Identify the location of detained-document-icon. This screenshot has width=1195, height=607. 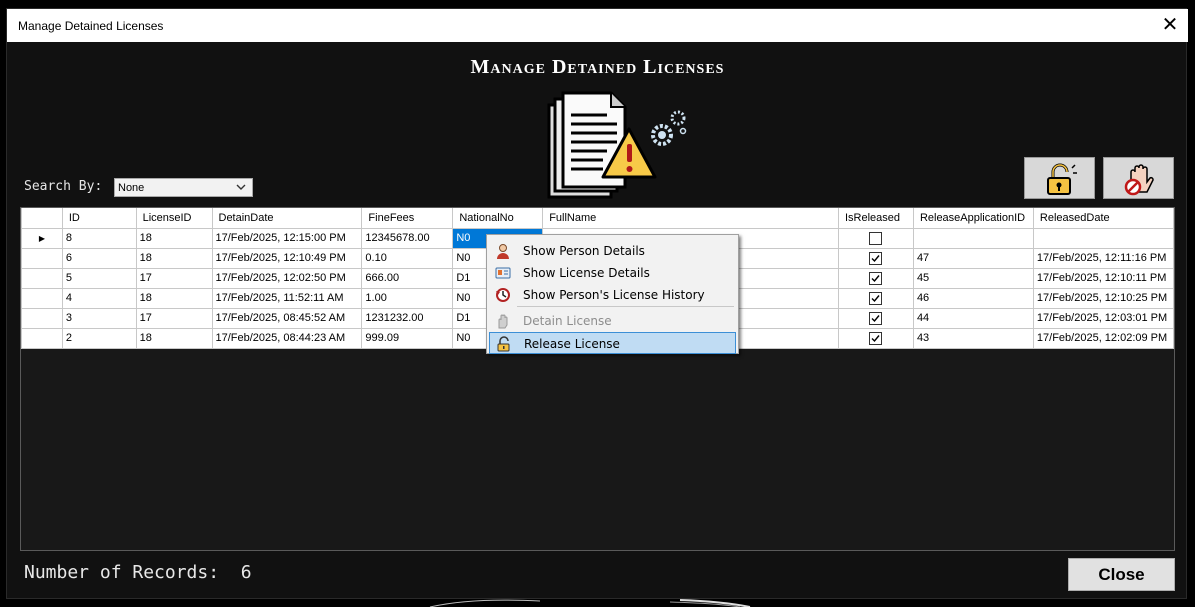
(617, 145).